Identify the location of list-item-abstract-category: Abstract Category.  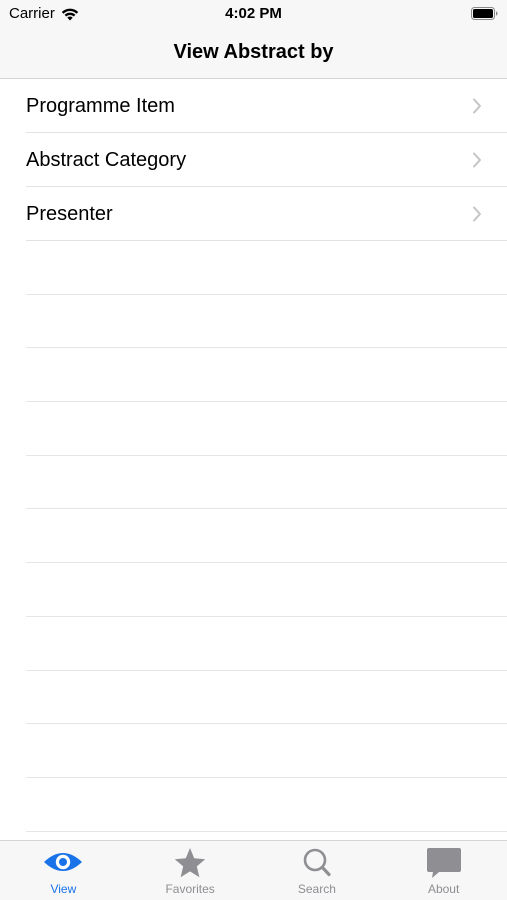
(253, 160).